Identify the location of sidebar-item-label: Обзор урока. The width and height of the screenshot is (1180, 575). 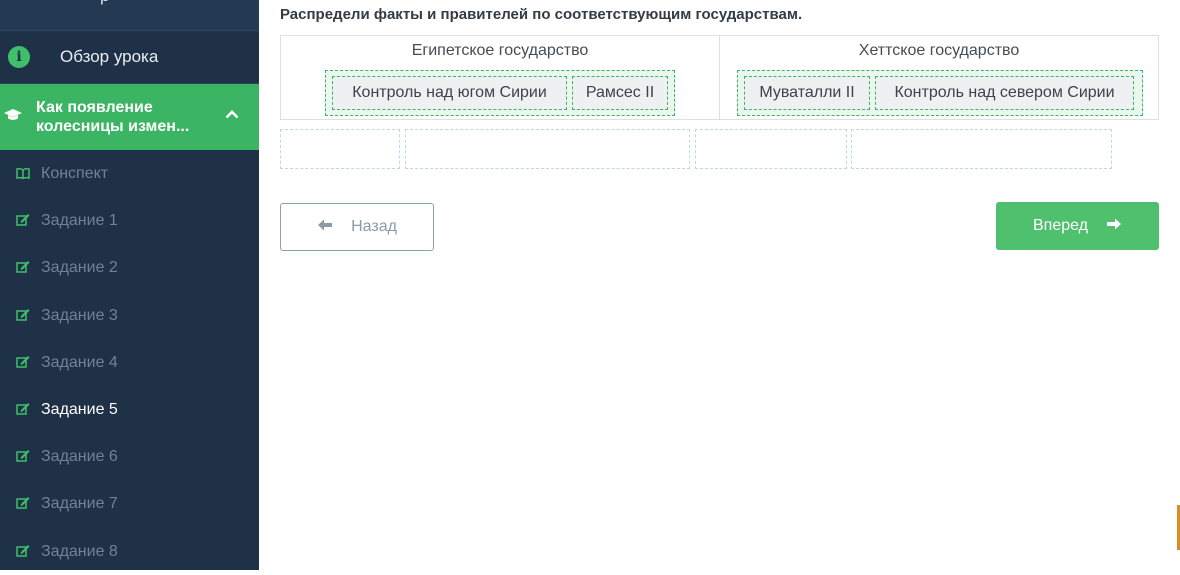
(109, 56).